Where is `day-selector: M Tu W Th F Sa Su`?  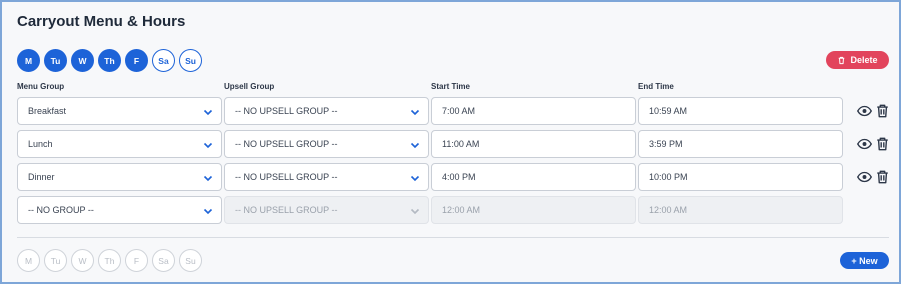
day-selector: M Tu W Th F Sa Su is located at coordinates (109, 60).